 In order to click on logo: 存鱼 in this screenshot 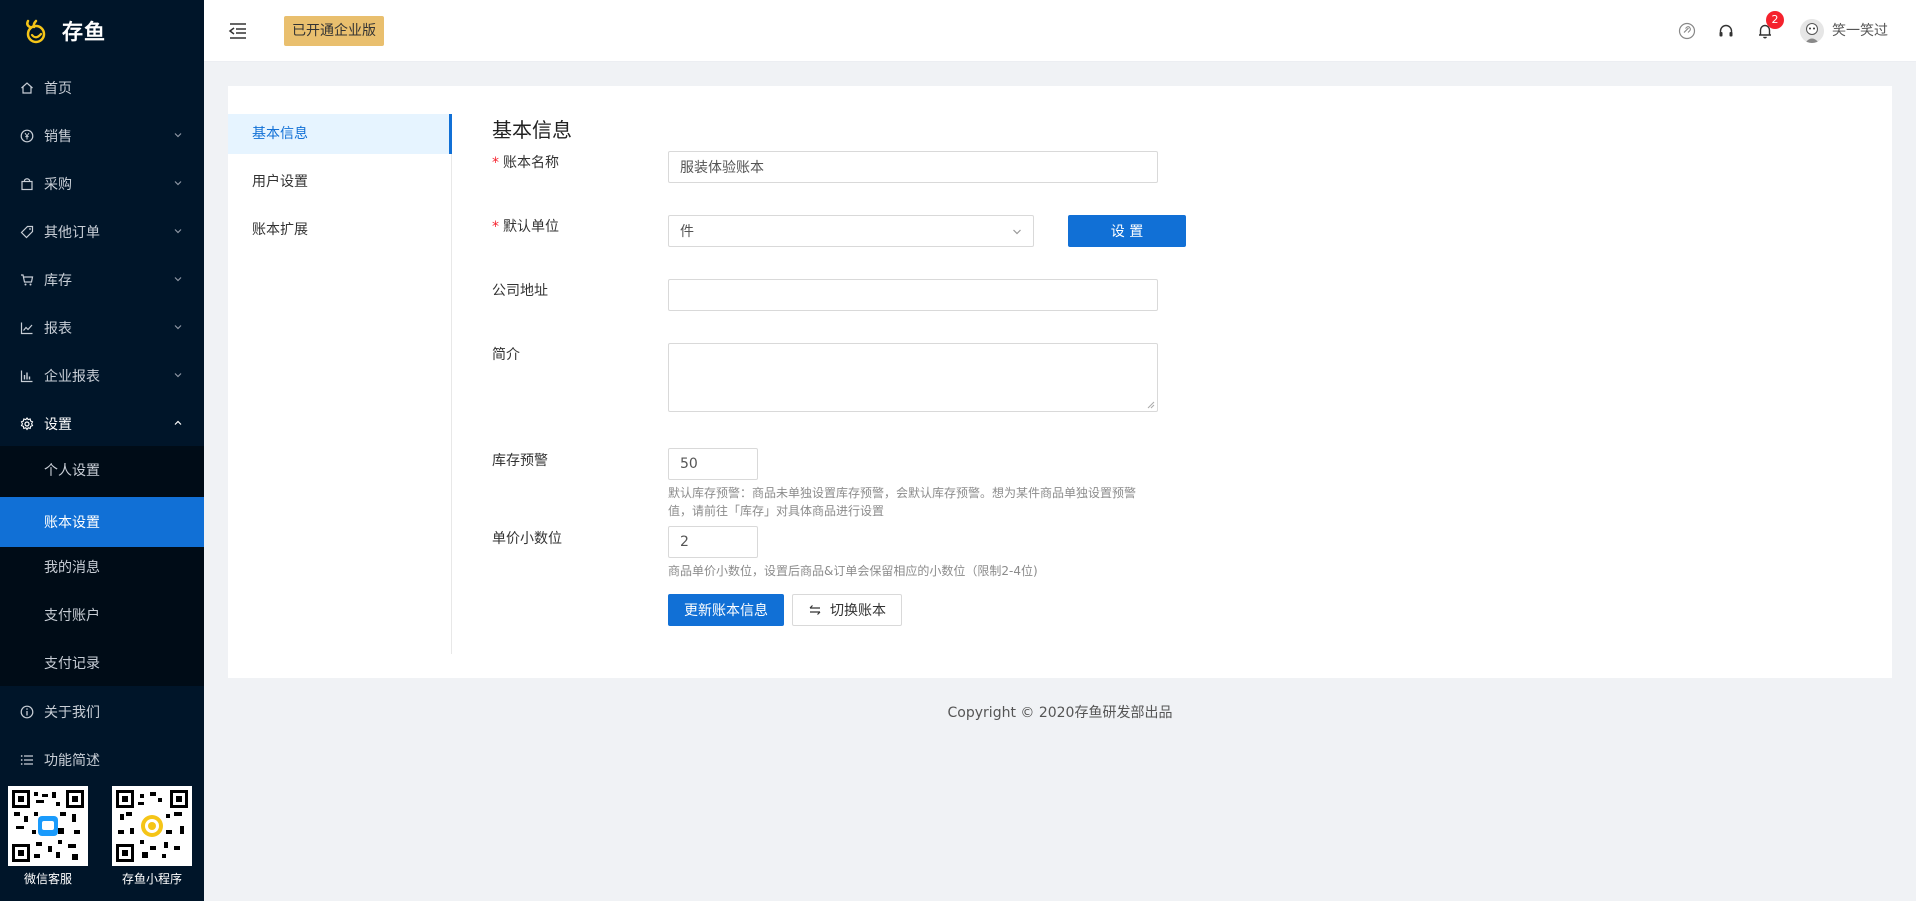, I will do `click(102, 31)`.